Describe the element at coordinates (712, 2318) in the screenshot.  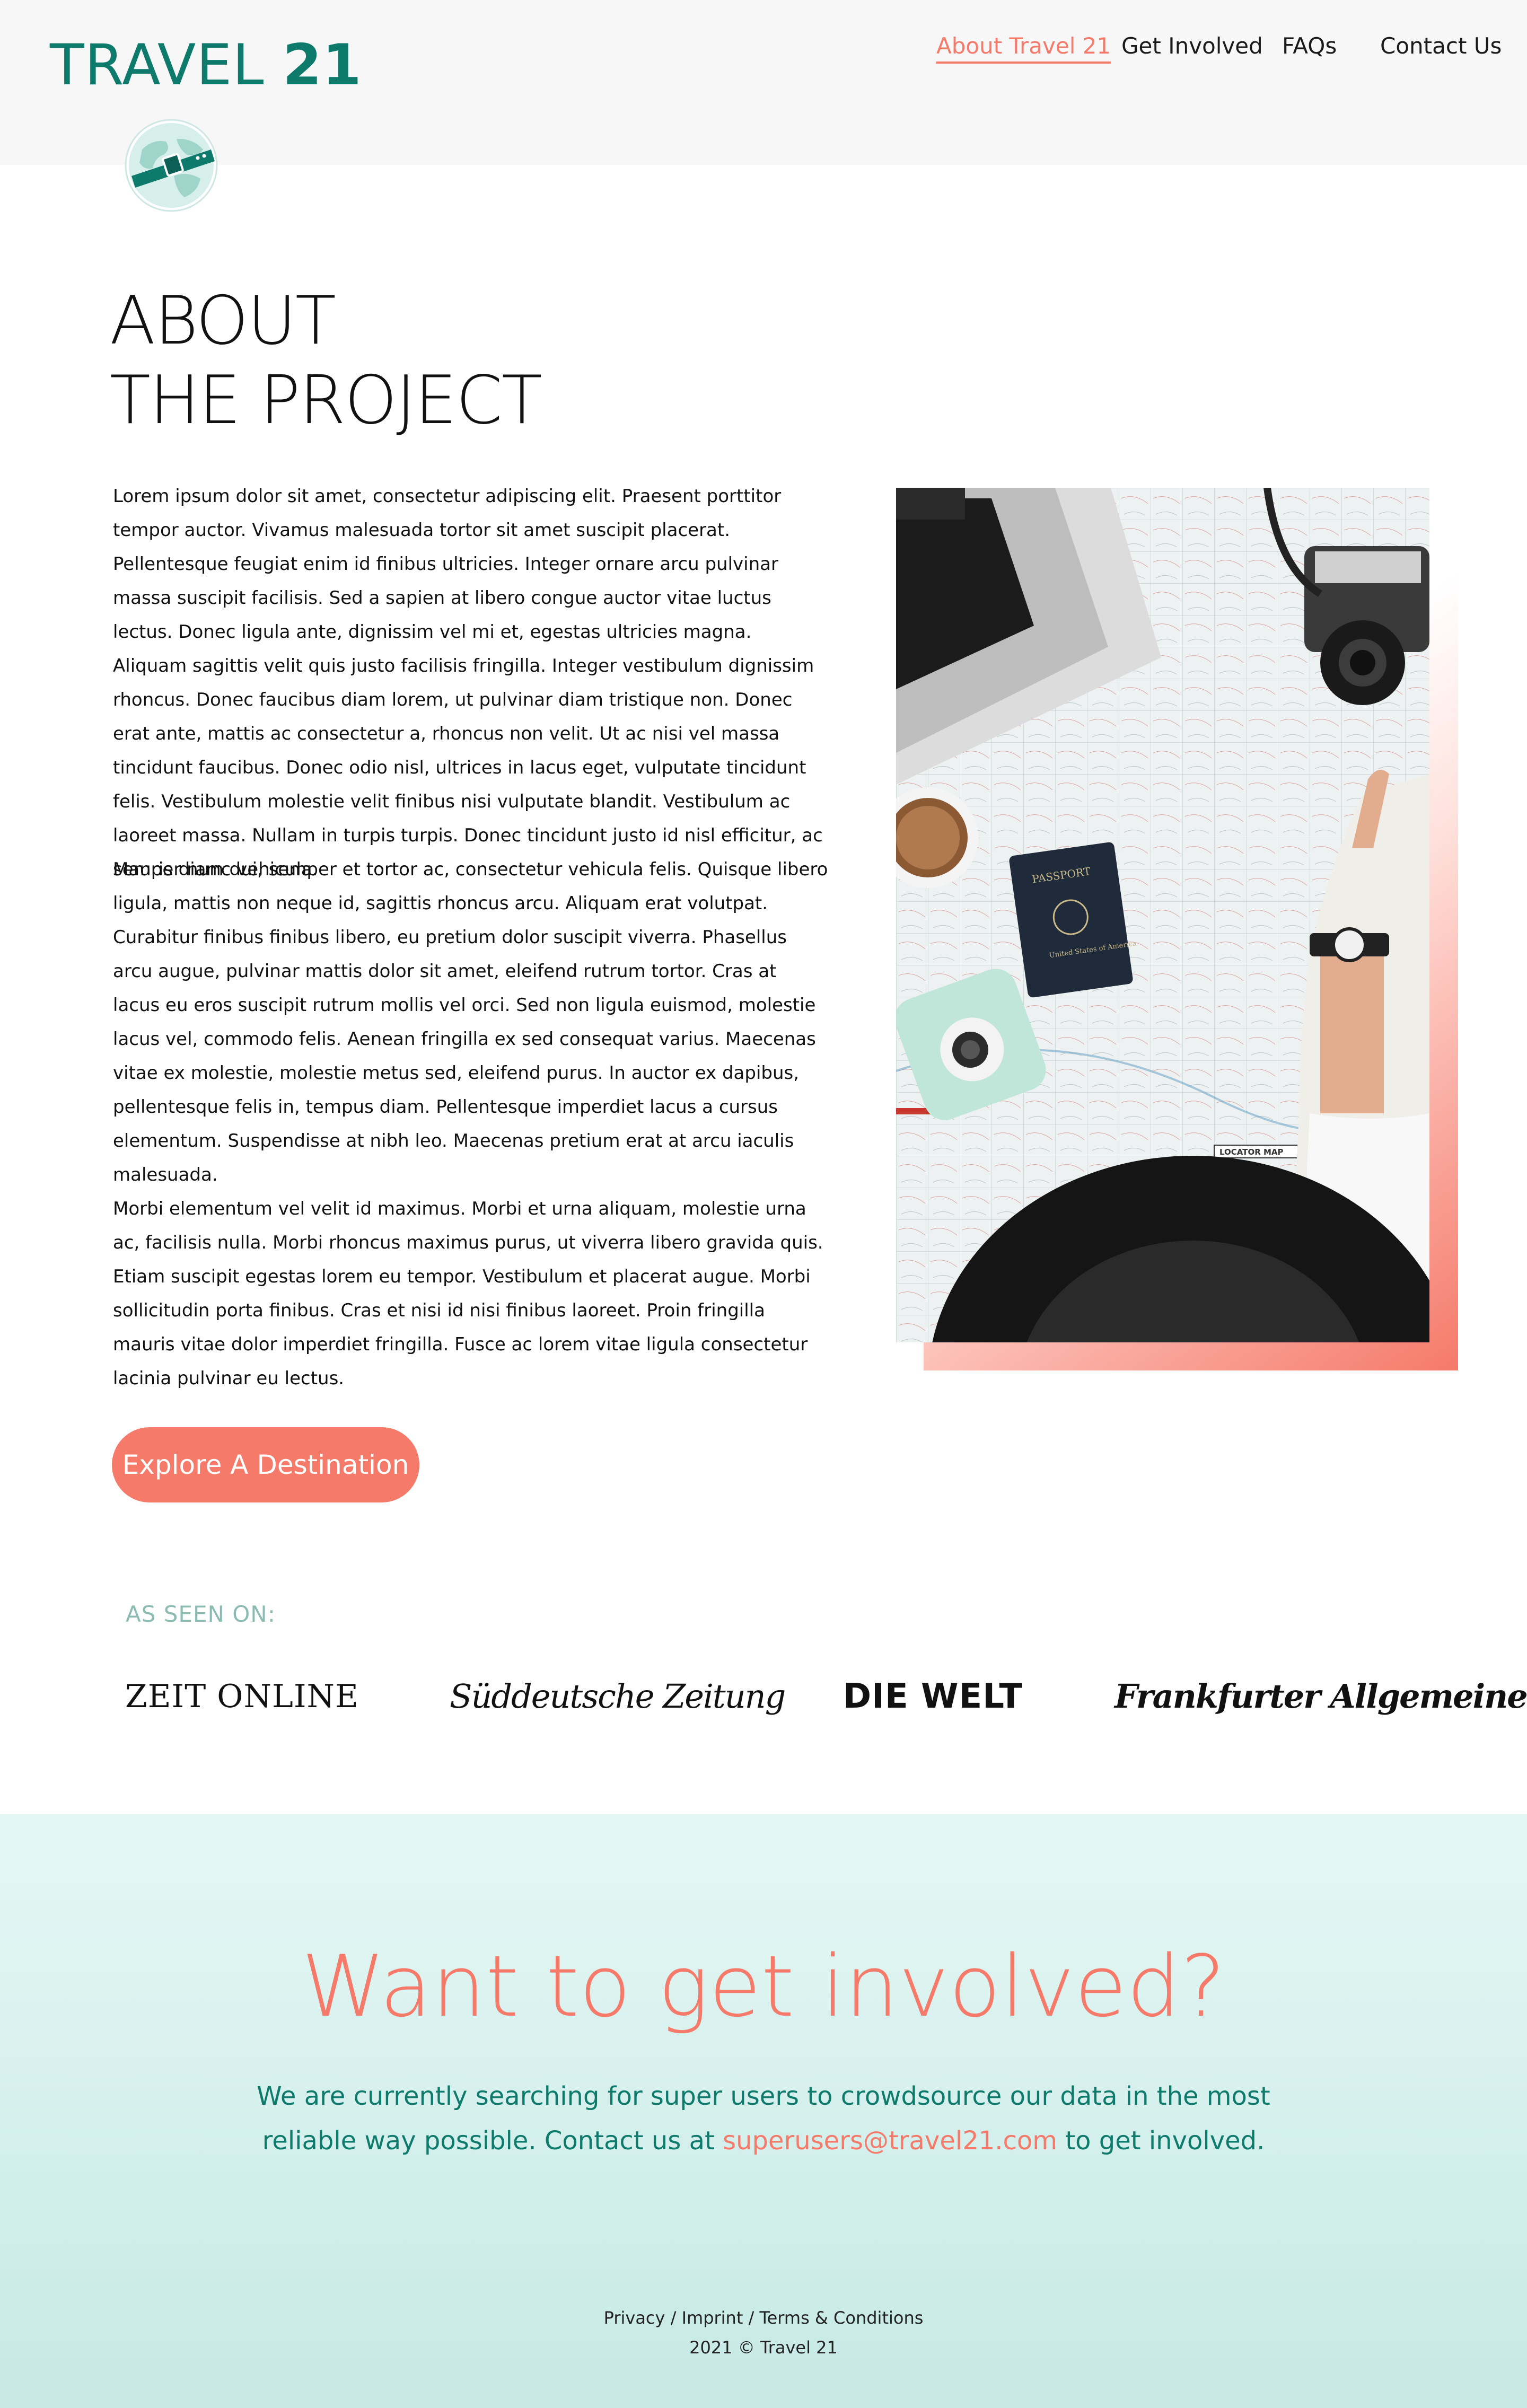
I see `imprint-link: Imprint` at that location.